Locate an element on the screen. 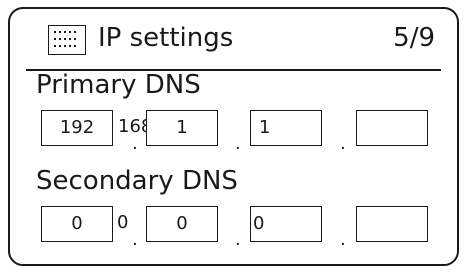 Image resolution: width=473 pixels, height=279 pixels. primary-dns-row: 192 168 . 1 . 1 . is located at coordinates (233, 132).